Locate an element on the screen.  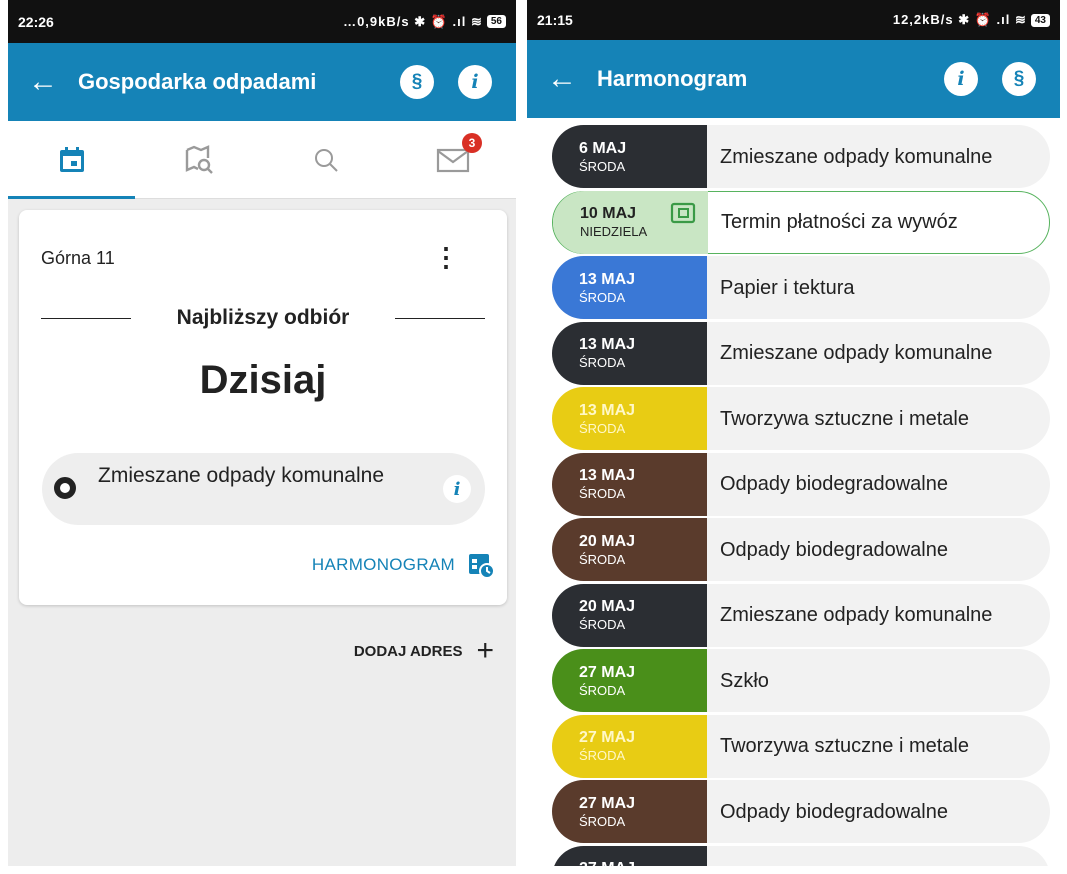
schedule-item: 27 MAJ ŚRODA Tworzywa sztuczne i metale is located at coordinates (801, 746).